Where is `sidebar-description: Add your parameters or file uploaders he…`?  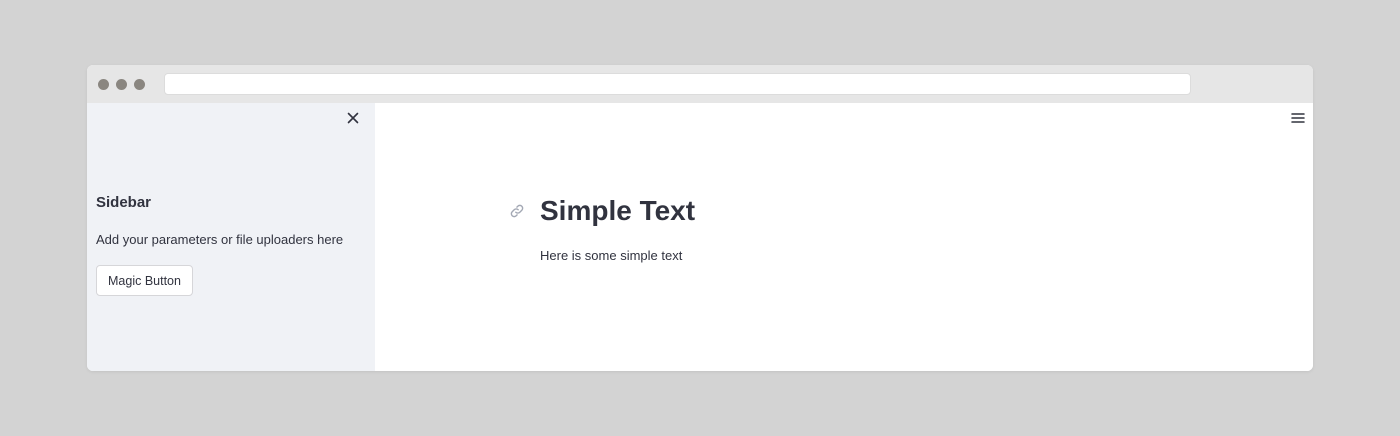
sidebar-description: Add your parameters or file uploaders he… is located at coordinates (220, 239).